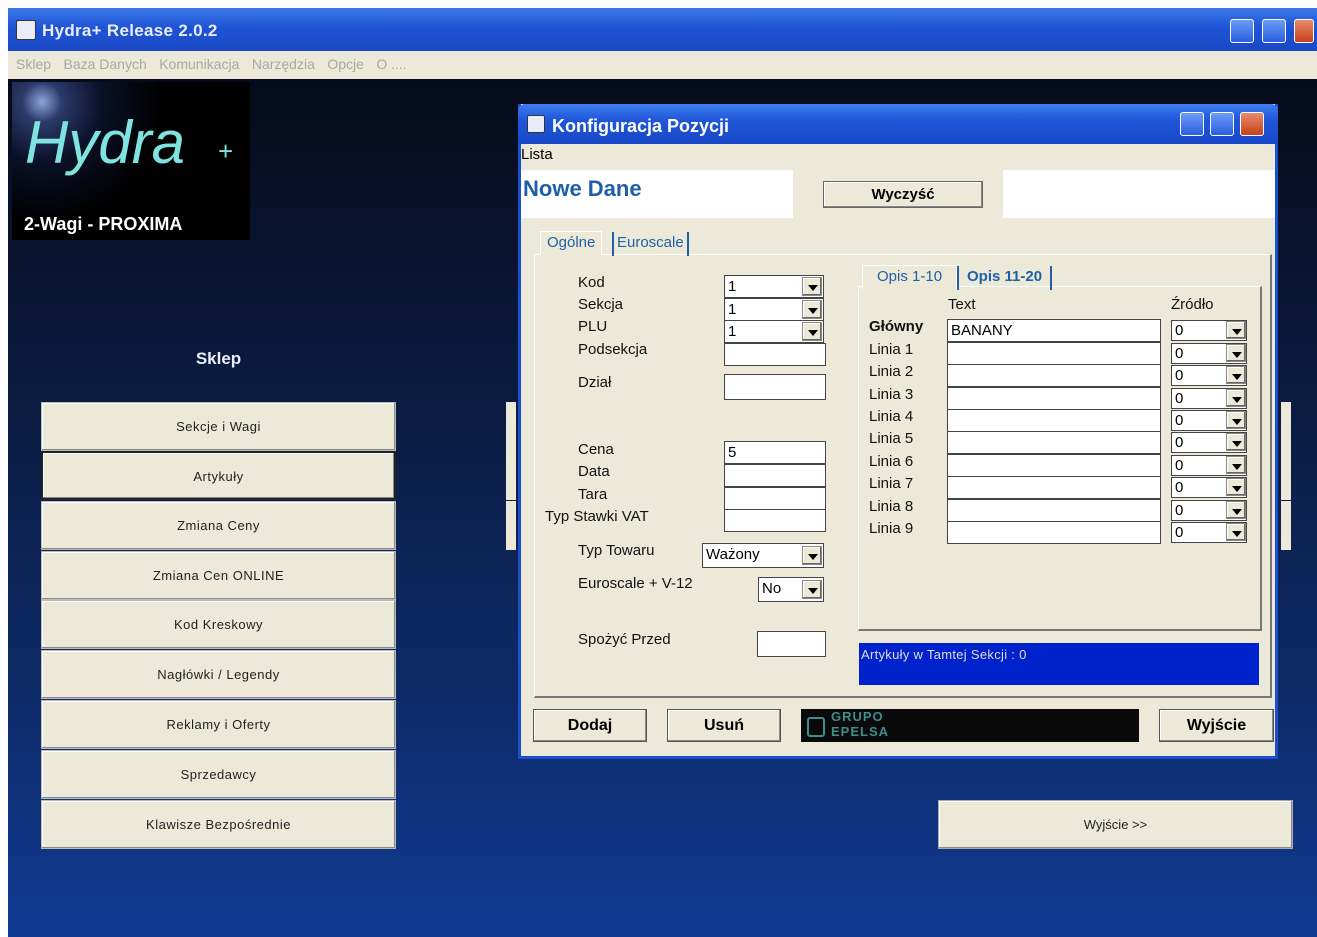  Describe the element at coordinates (903, 194) in the screenshot. I see `clear-button: Wyczyść` at that location.